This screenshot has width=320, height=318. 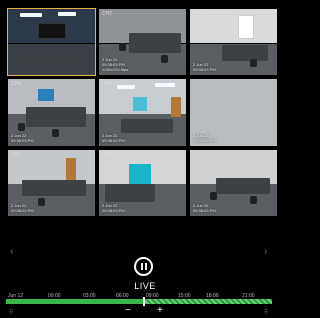 What do you see at coordinates (51, 112) in the screenshot?
I see `camera-tile-4: CH4 2 Jun 22 09:38:03 PM` at bounding box center [51, 112].